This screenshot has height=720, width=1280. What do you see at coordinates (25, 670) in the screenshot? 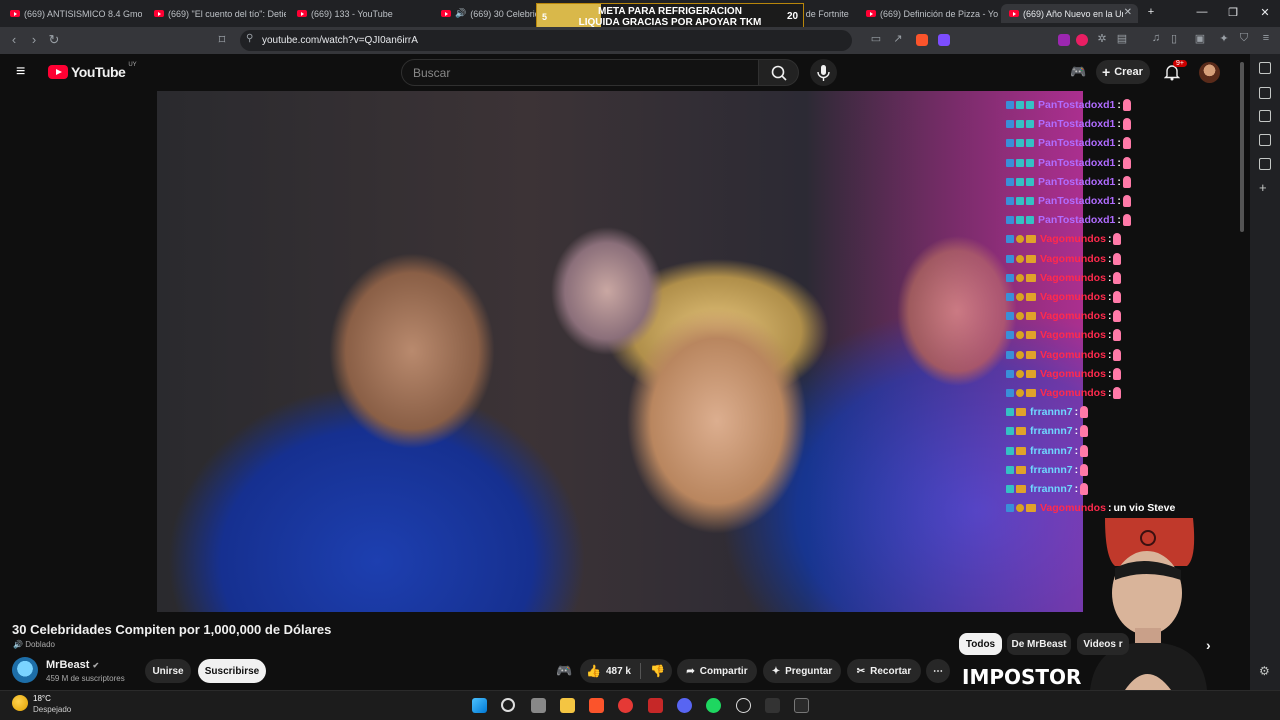
I see `channel-avatar` at bounding box center [25, 670].